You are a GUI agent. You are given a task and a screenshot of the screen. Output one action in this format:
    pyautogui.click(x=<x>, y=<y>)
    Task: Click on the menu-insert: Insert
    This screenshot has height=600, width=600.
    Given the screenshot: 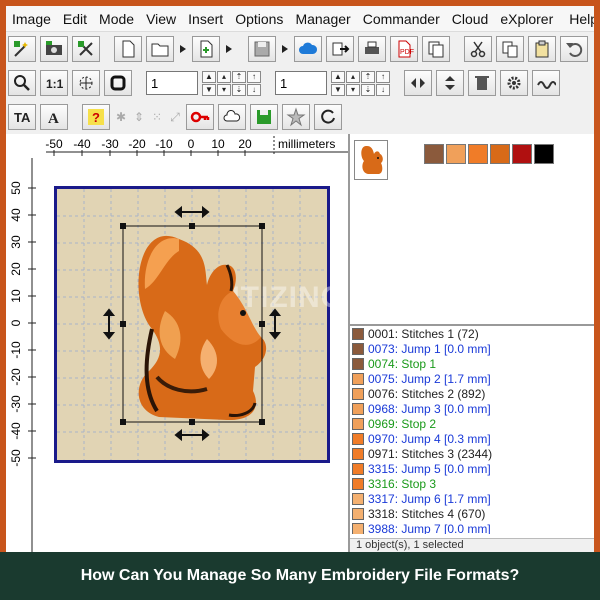 What is the action you would take?
    pyautogui.click(x=205, y=19)
    